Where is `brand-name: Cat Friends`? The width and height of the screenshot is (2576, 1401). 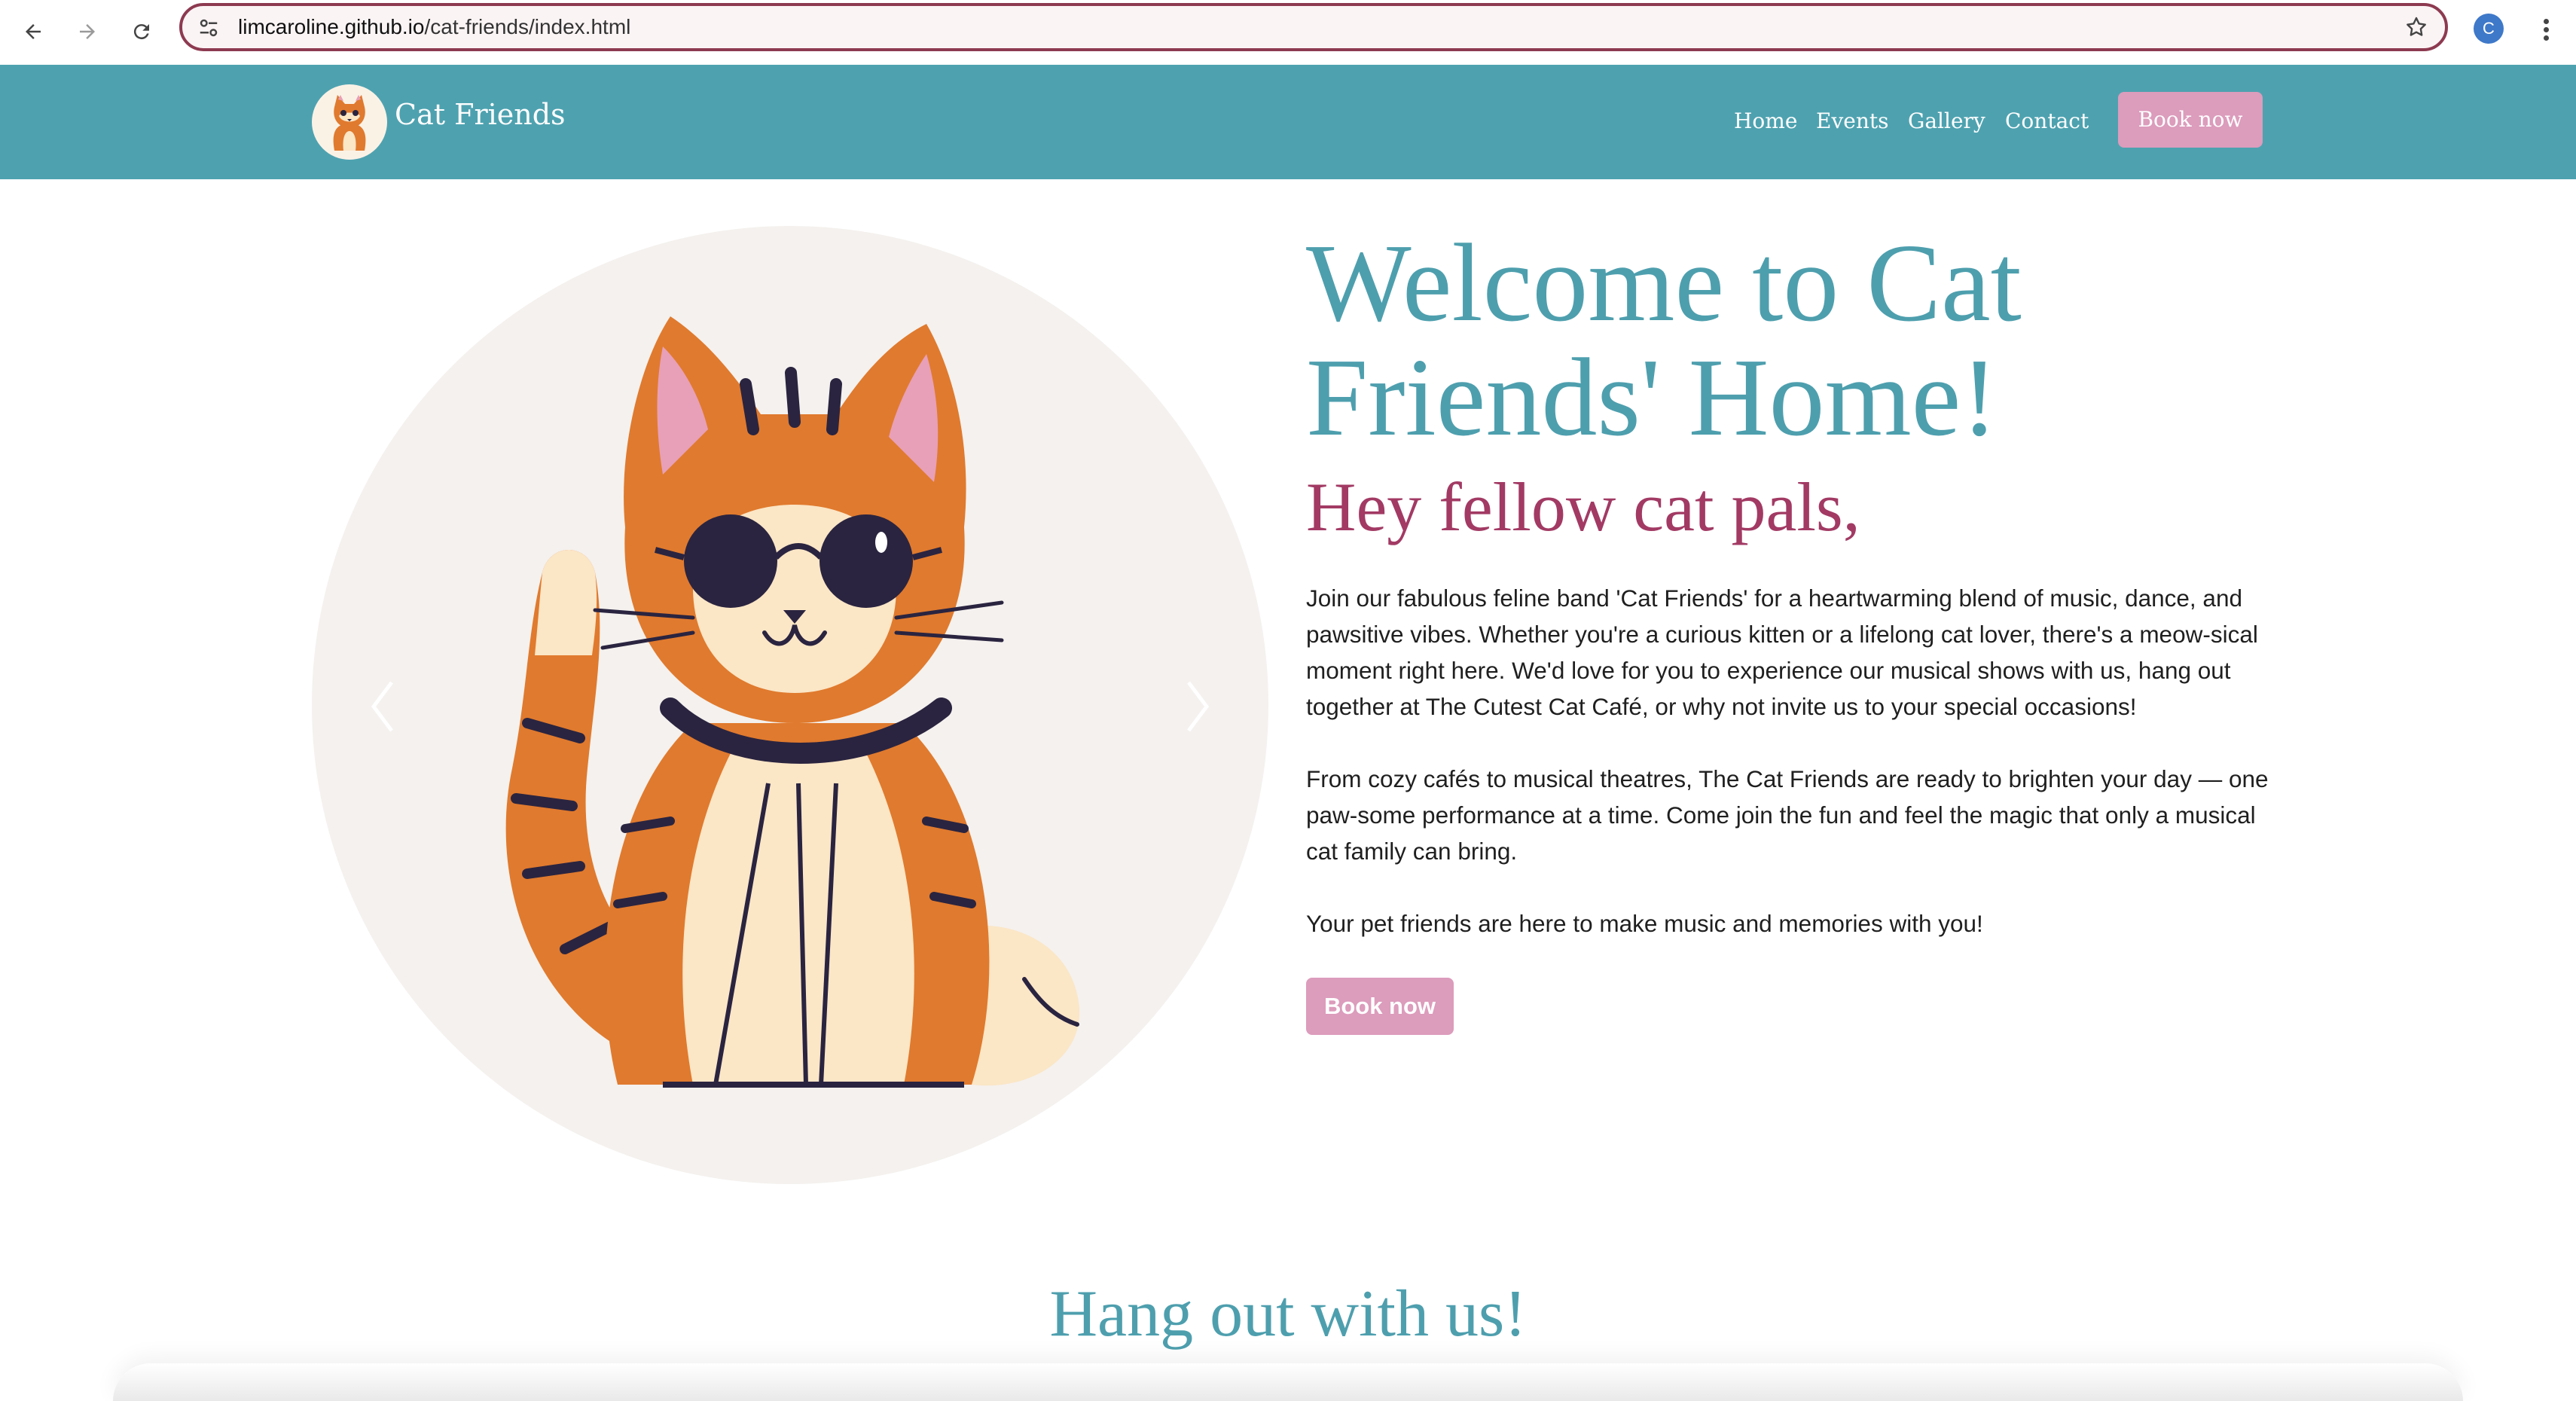 brand-name: Cat Friends is located at coordinates (481, 114).